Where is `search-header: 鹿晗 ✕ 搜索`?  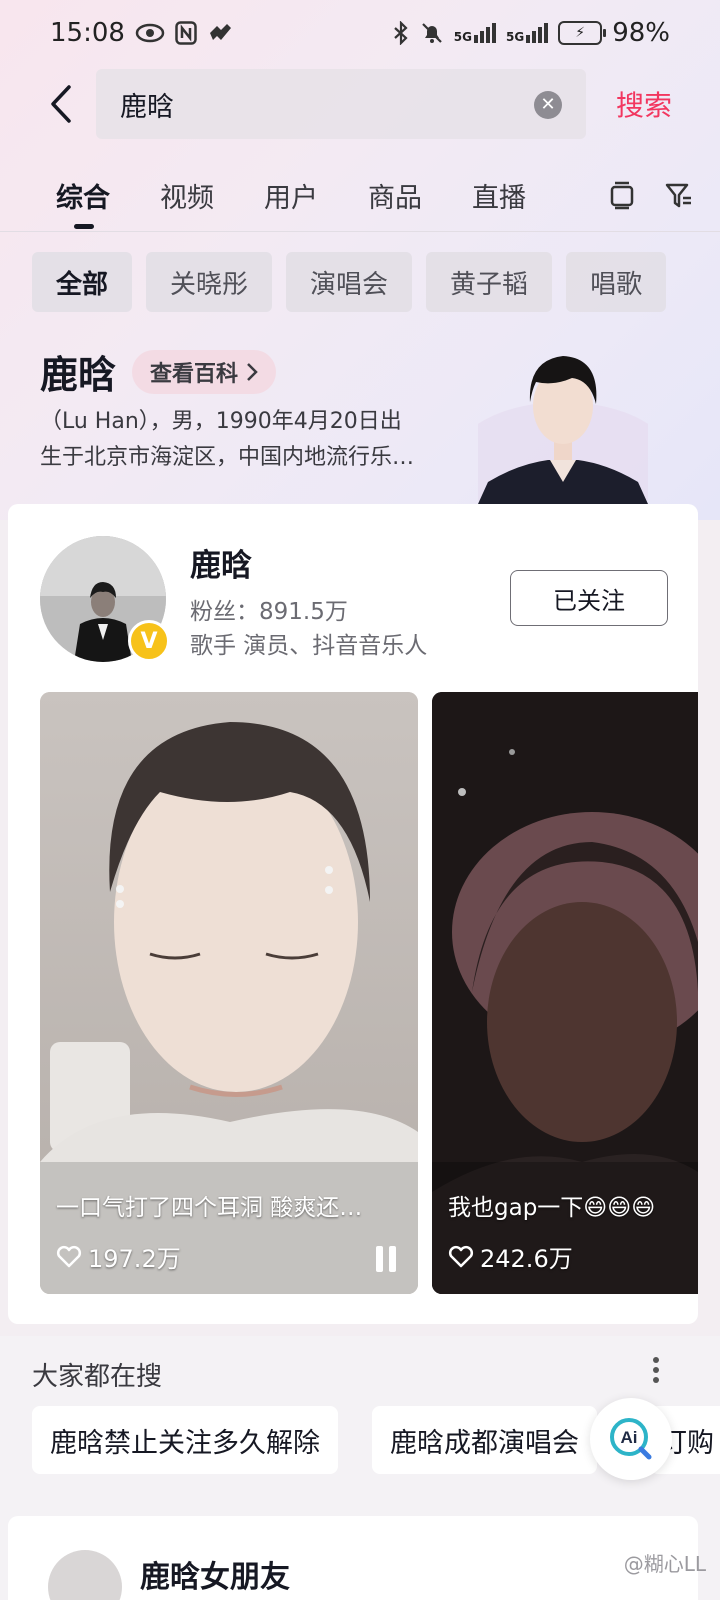 search-header: 鹿晗 ✕ 搜索 is located at coordinates (360, 104).